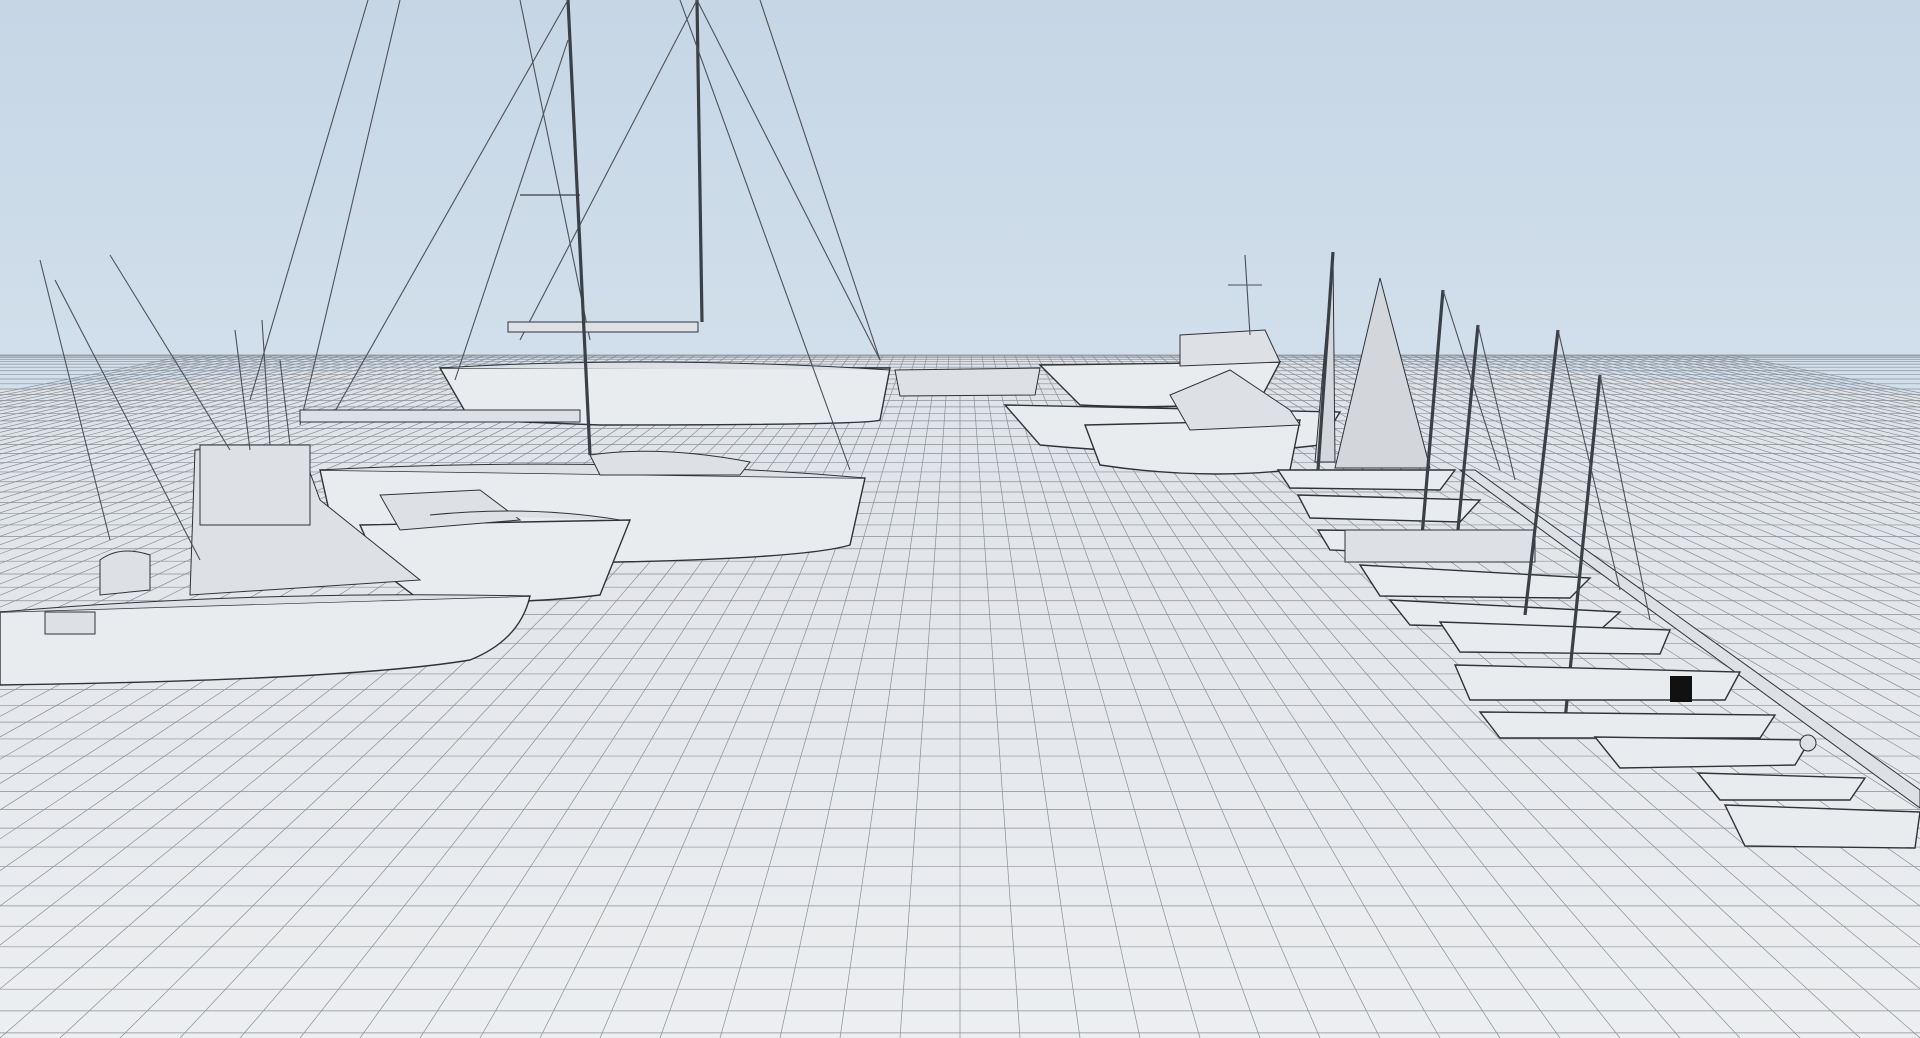 The image size is (1920, 1038). I want to click on outboard-engine, so click(1681, 689).